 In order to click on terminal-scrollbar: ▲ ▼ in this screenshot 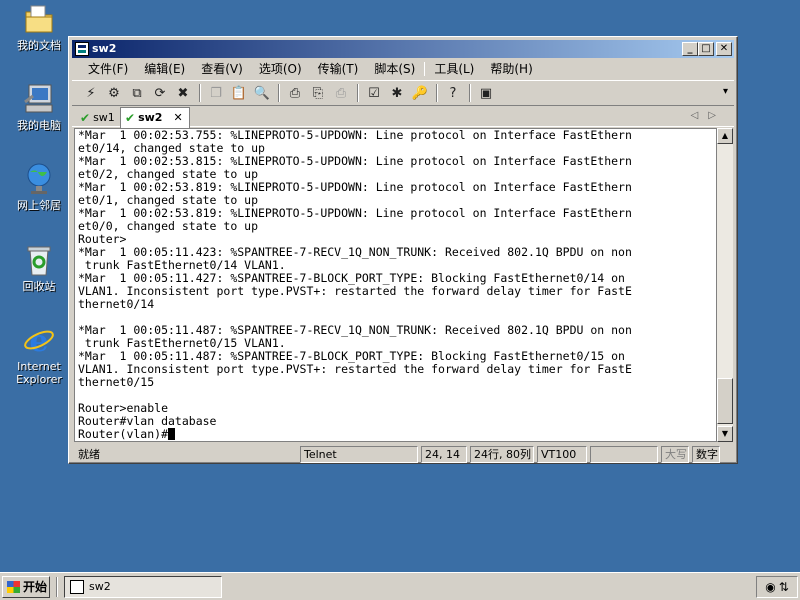, I will do `click(725, 285)`.